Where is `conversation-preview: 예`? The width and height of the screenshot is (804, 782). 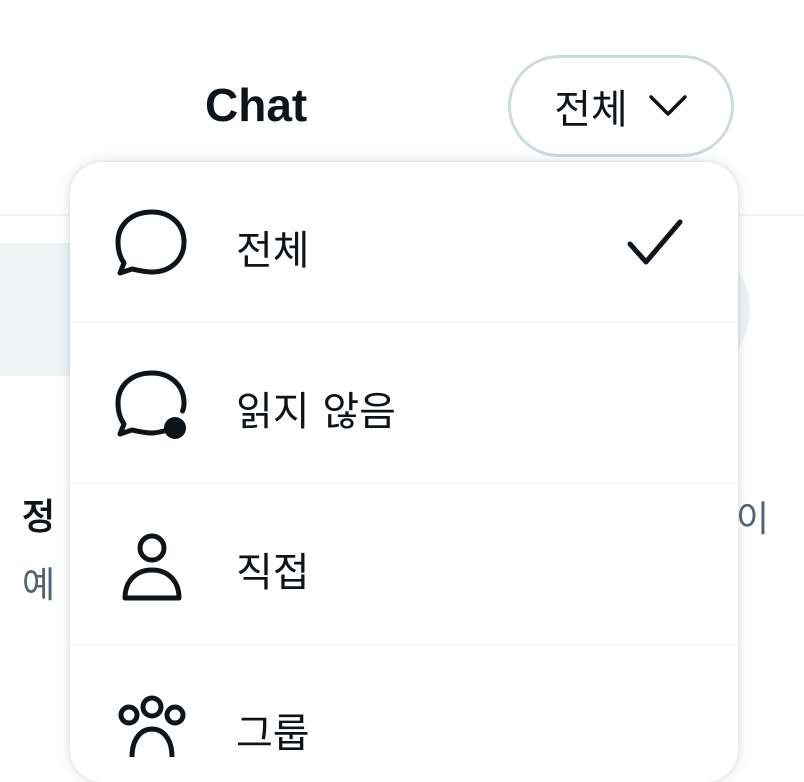
conversation-preview: 예 is located at coordinates (39, 585).